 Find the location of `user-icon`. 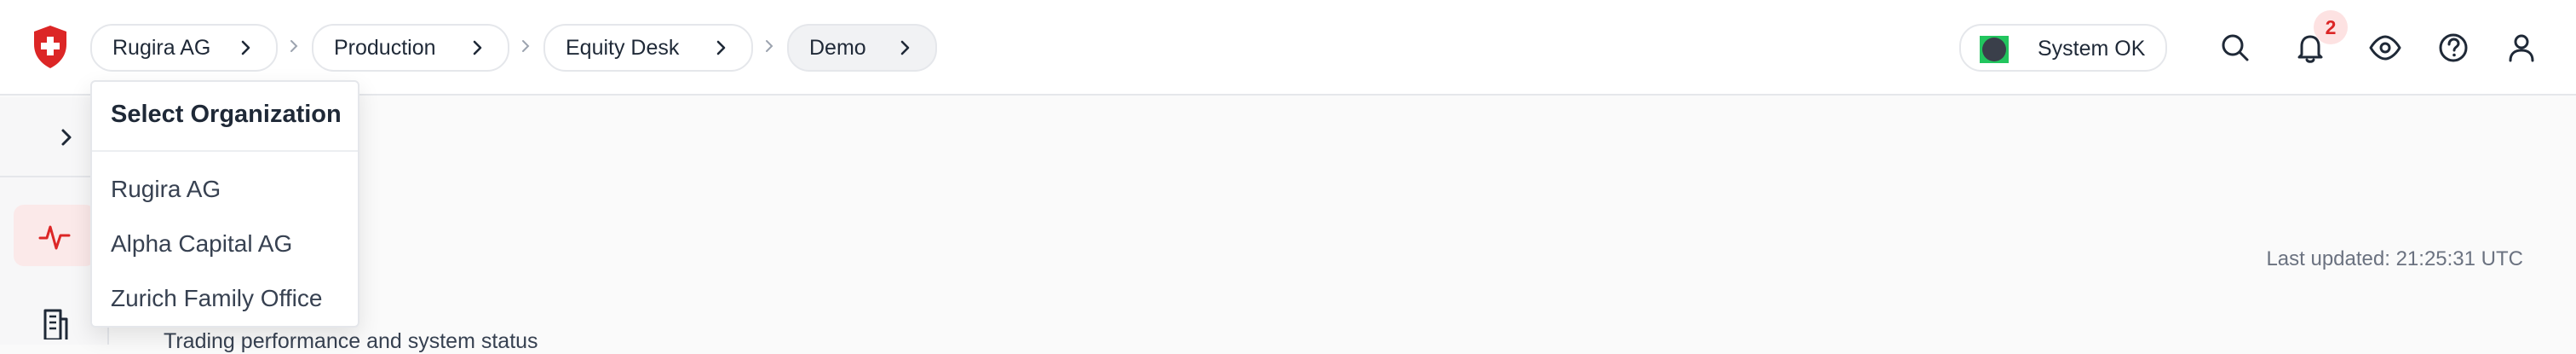

user-icon is located at coordinates (2521, 48).